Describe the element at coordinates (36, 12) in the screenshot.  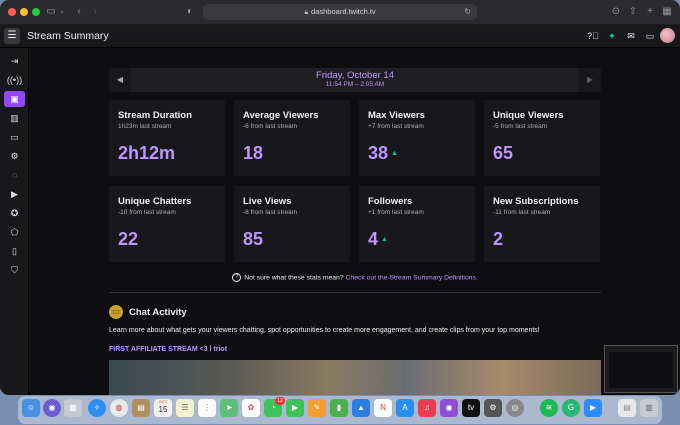
I see `maximize-window-button` at that location.